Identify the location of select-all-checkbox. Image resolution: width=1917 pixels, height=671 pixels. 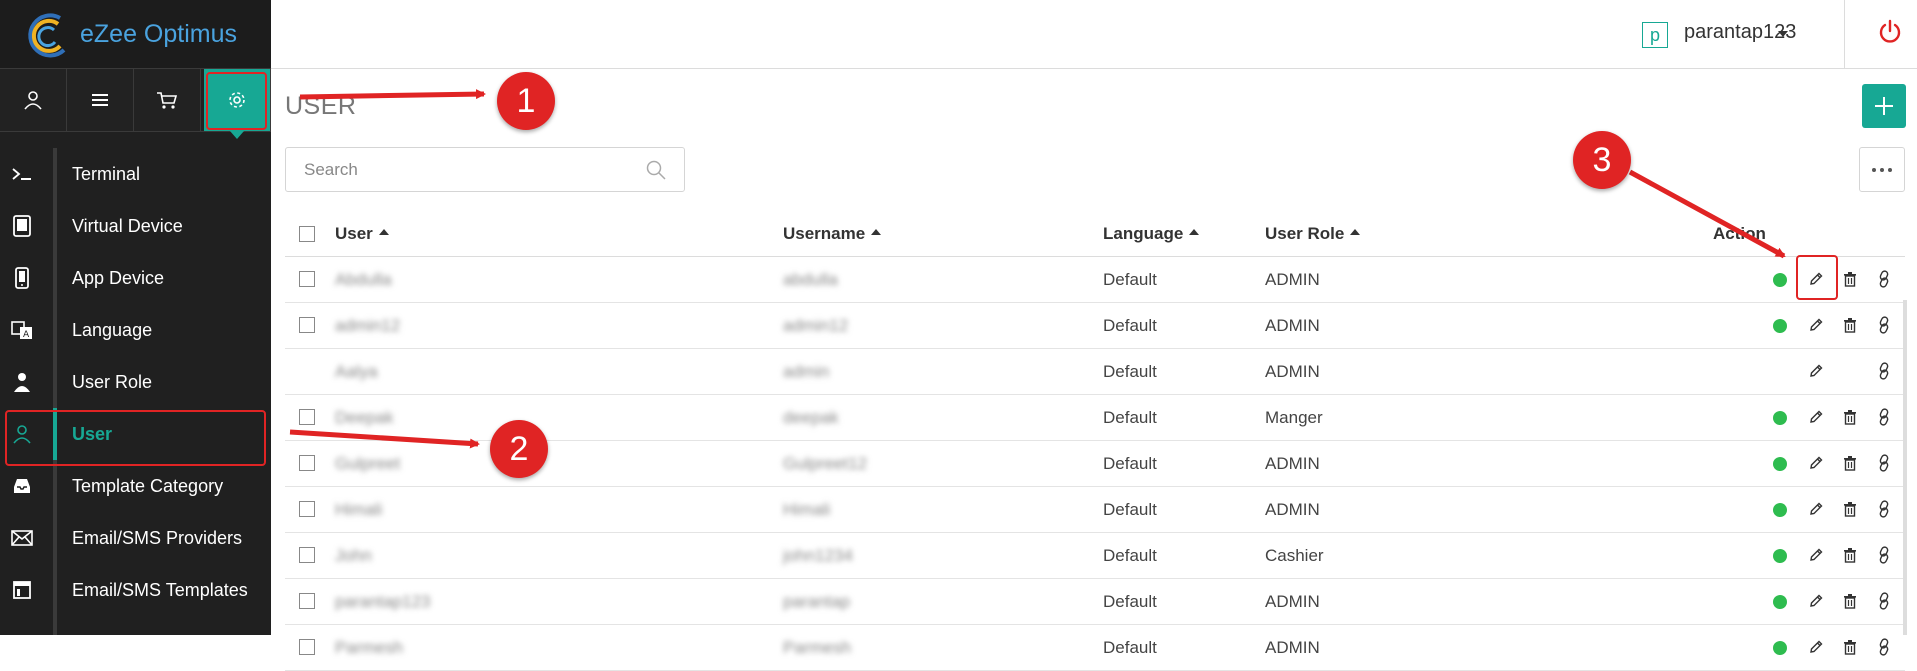
(307, 234).